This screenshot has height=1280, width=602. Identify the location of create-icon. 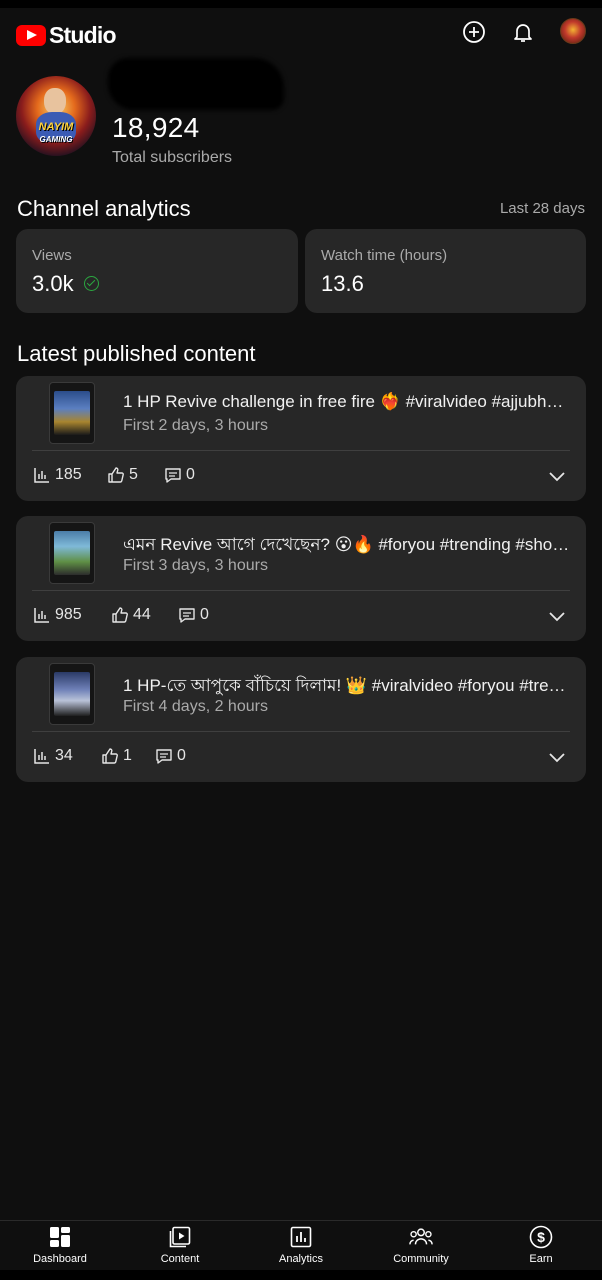
(474, 32).